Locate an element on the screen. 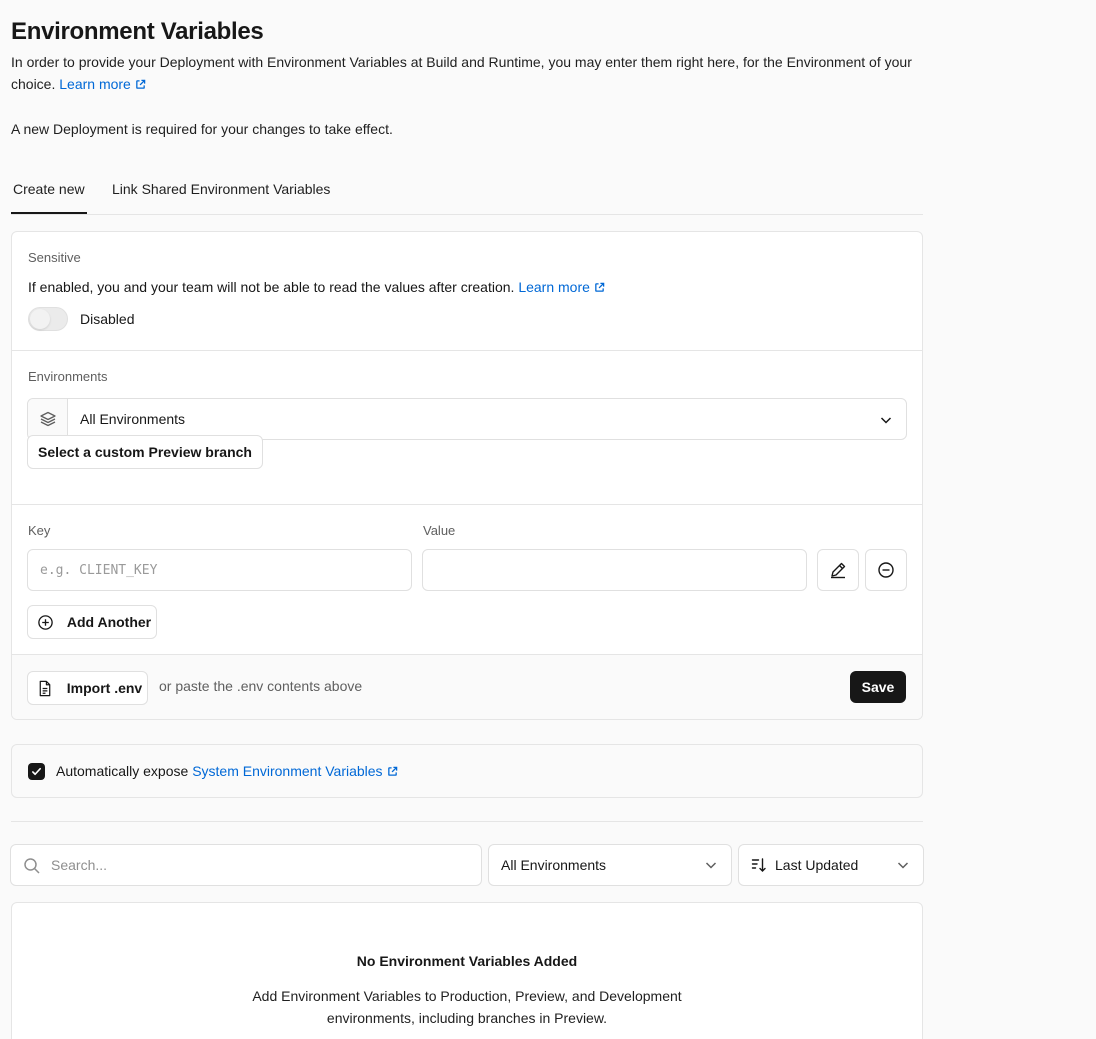 The height and width of the screenshot is (1039, 1096). paste-hint: or paste the .env contents above is located at coordinates (261, 686).